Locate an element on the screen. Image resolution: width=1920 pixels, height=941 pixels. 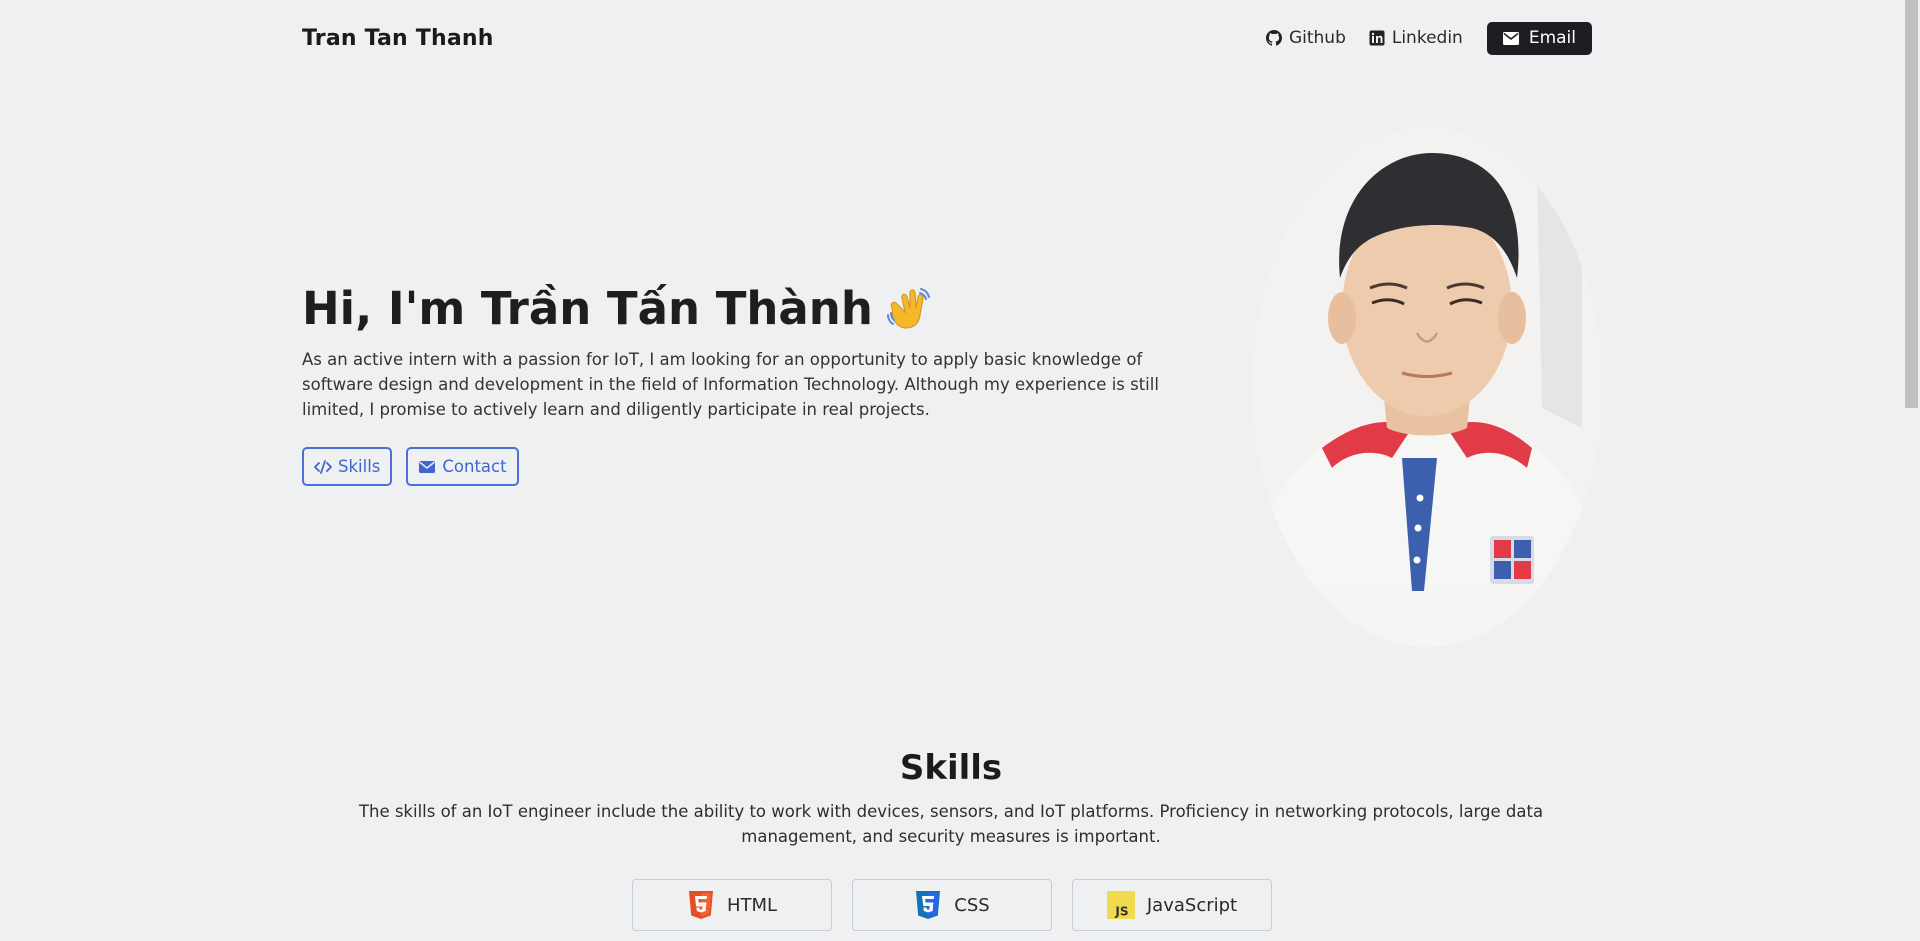
hero-title: Hi, I'm Trần Tấn Thành is located at coordinates (617, 308).